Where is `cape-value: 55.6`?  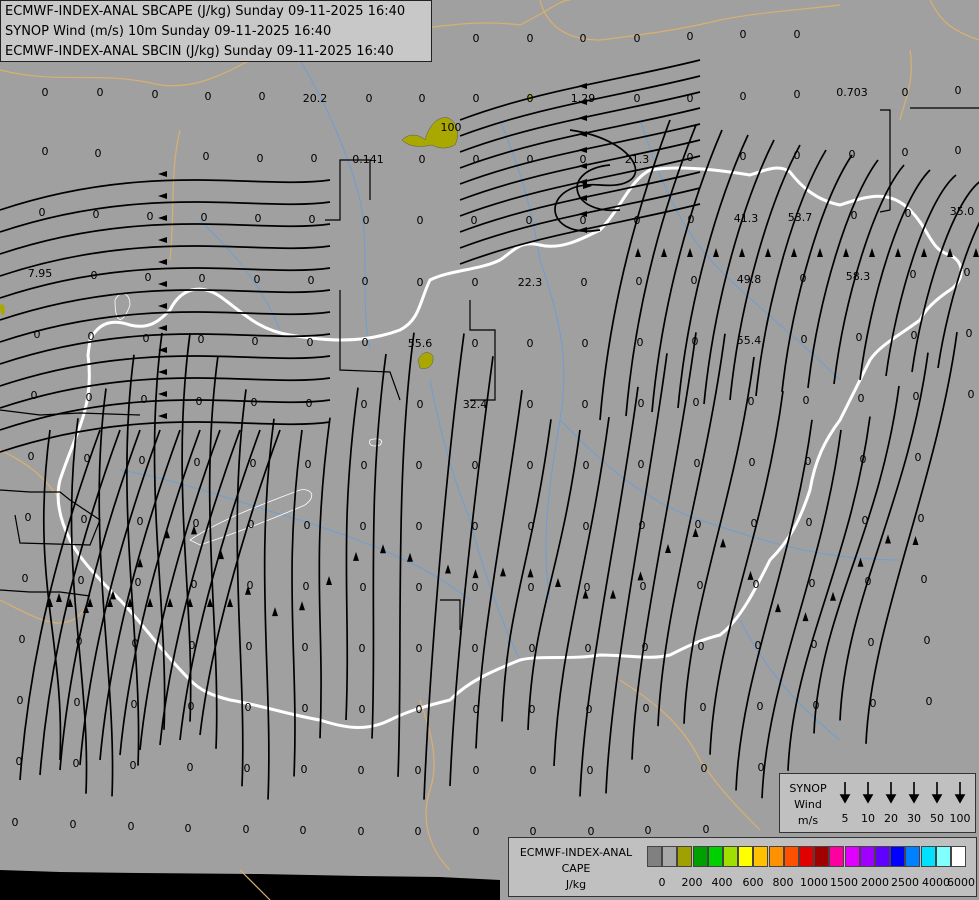 cape-value: 55.6 is located at coordinates (420, 343).